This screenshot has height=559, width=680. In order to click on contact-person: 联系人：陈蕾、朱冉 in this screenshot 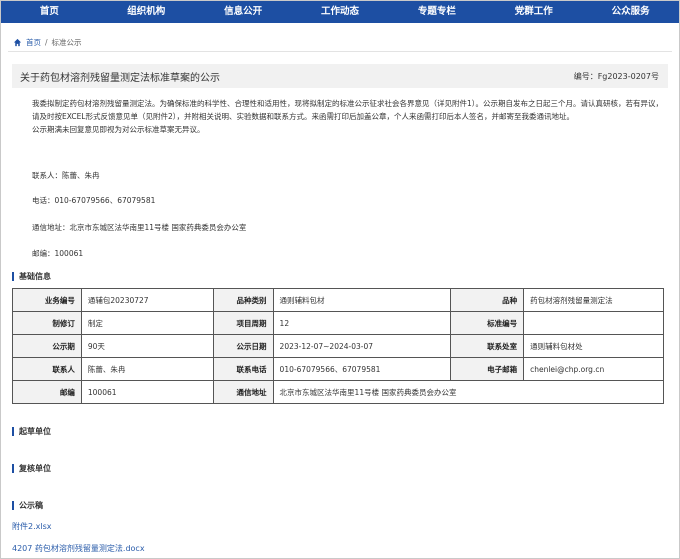, I will do `click(66, 175)`.